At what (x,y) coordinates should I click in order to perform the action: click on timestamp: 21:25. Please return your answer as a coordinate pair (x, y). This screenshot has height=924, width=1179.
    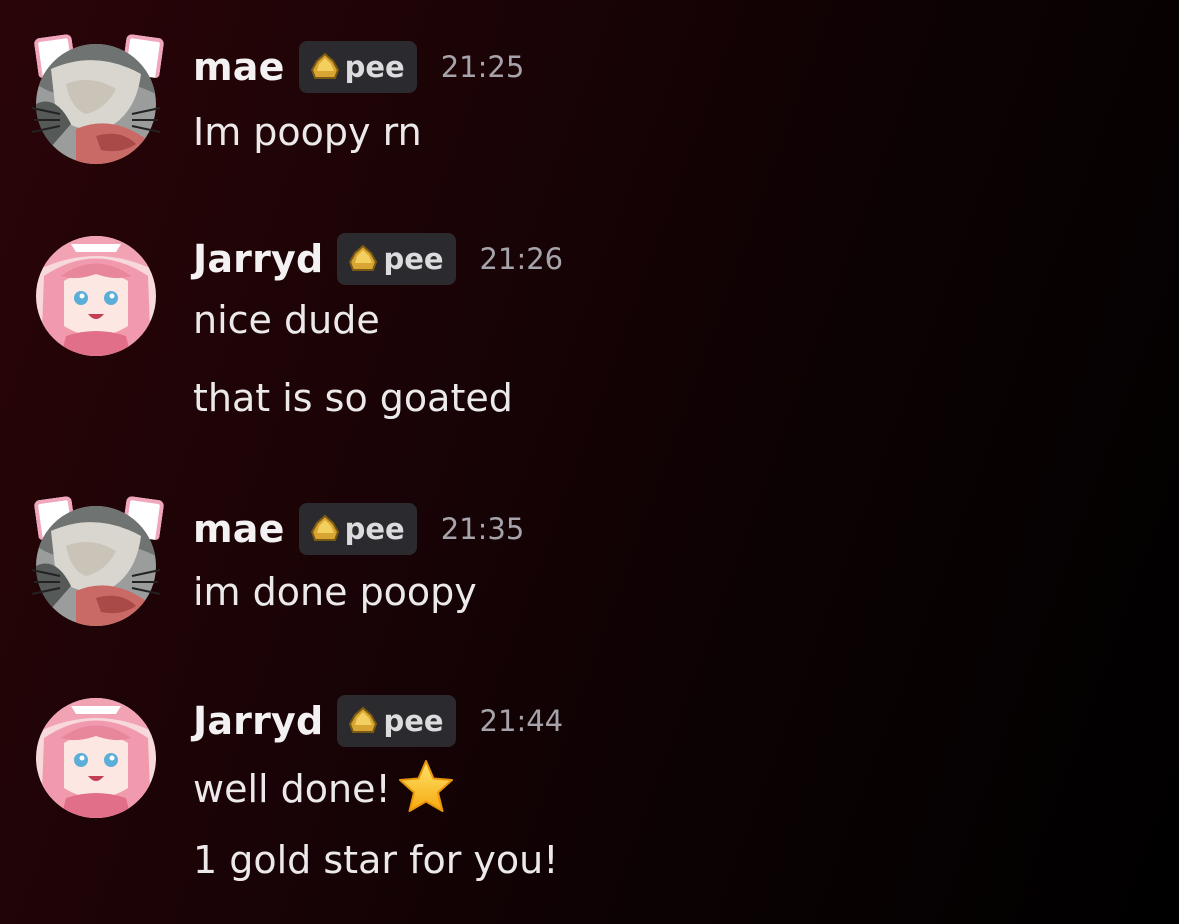
    Looking at the image, I should click on (483, 67).